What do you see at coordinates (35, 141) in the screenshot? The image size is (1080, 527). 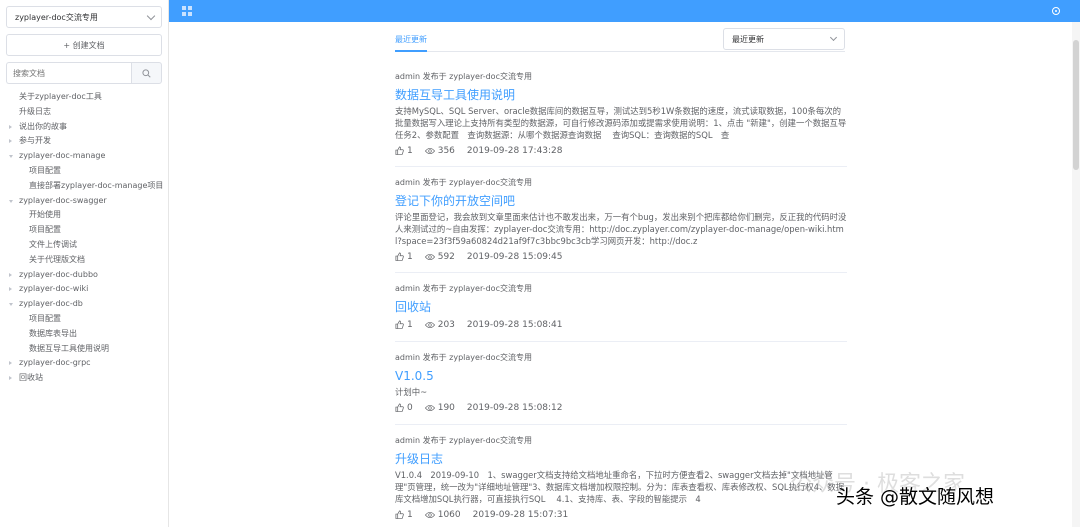 I see `tree-item-label: 参与开发` at bounding box center [35, 141].